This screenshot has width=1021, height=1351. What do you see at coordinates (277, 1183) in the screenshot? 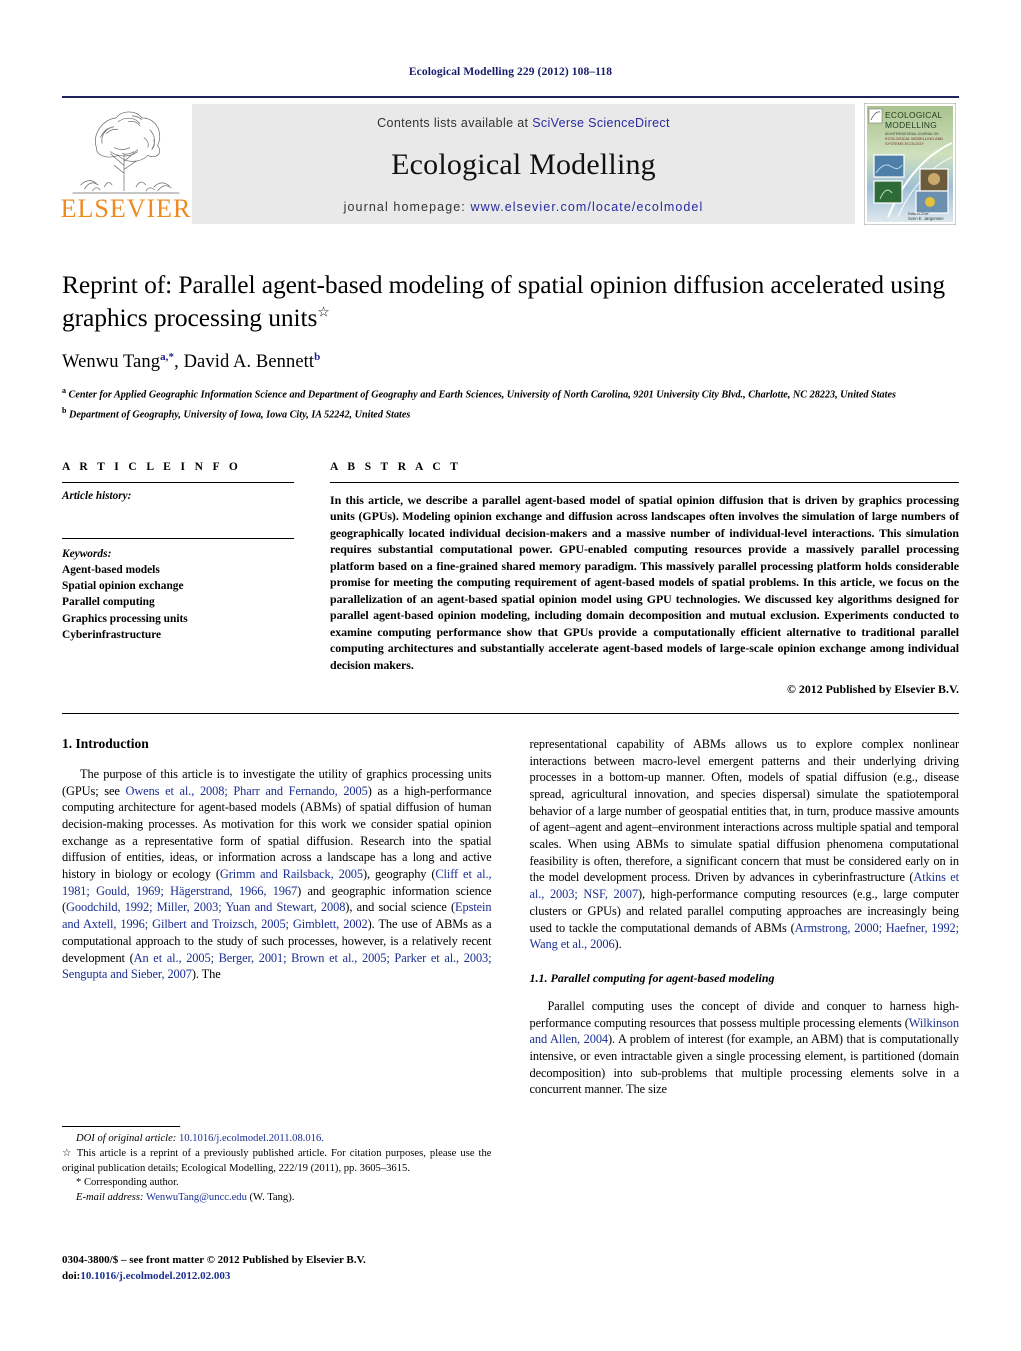
I see `footnote-corresponding-author: * Corresponding author.` at bounding box center [277, 1183].